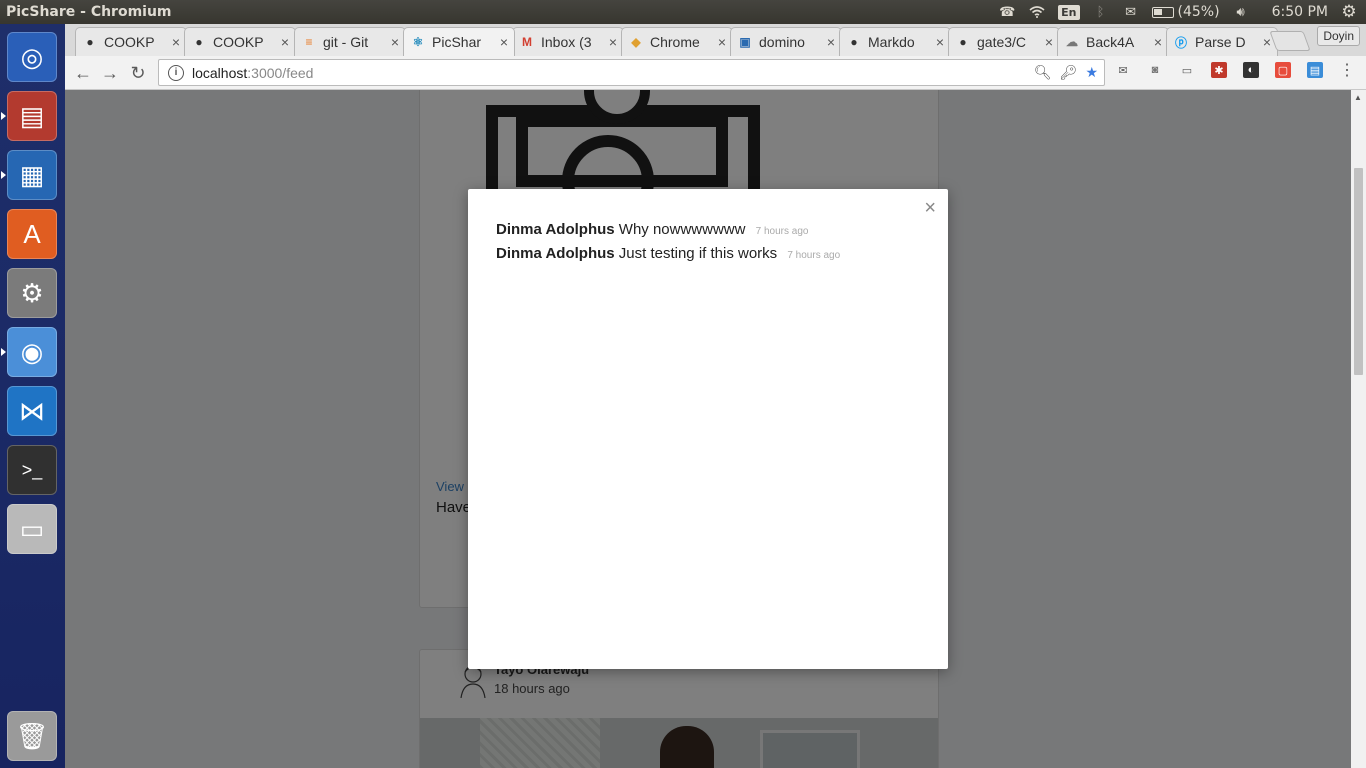 This screenshot has height=768, width=1366. Describe the element at coordinates (1162, 12) in the screenshot. I see `battery-icon` at that location.